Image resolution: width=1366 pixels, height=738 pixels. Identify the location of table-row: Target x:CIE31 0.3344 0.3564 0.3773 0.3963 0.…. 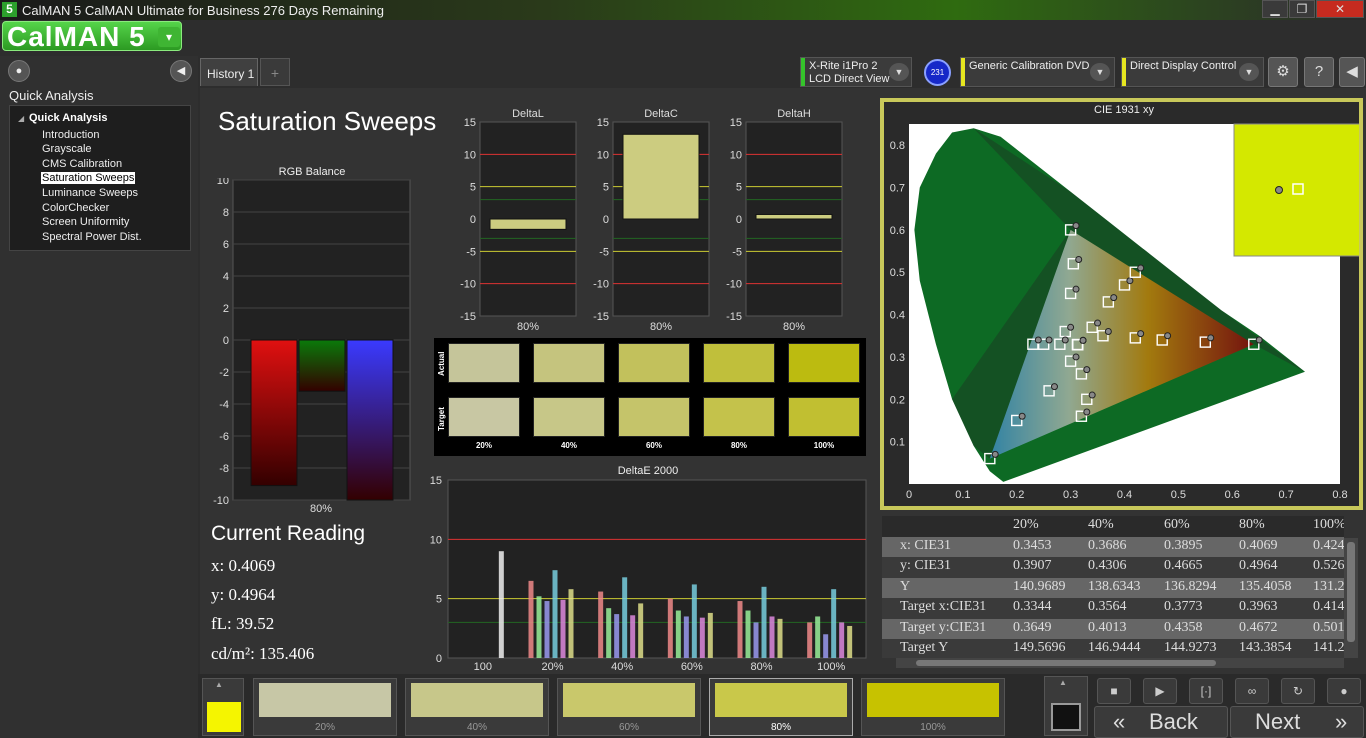
(1113, 608).